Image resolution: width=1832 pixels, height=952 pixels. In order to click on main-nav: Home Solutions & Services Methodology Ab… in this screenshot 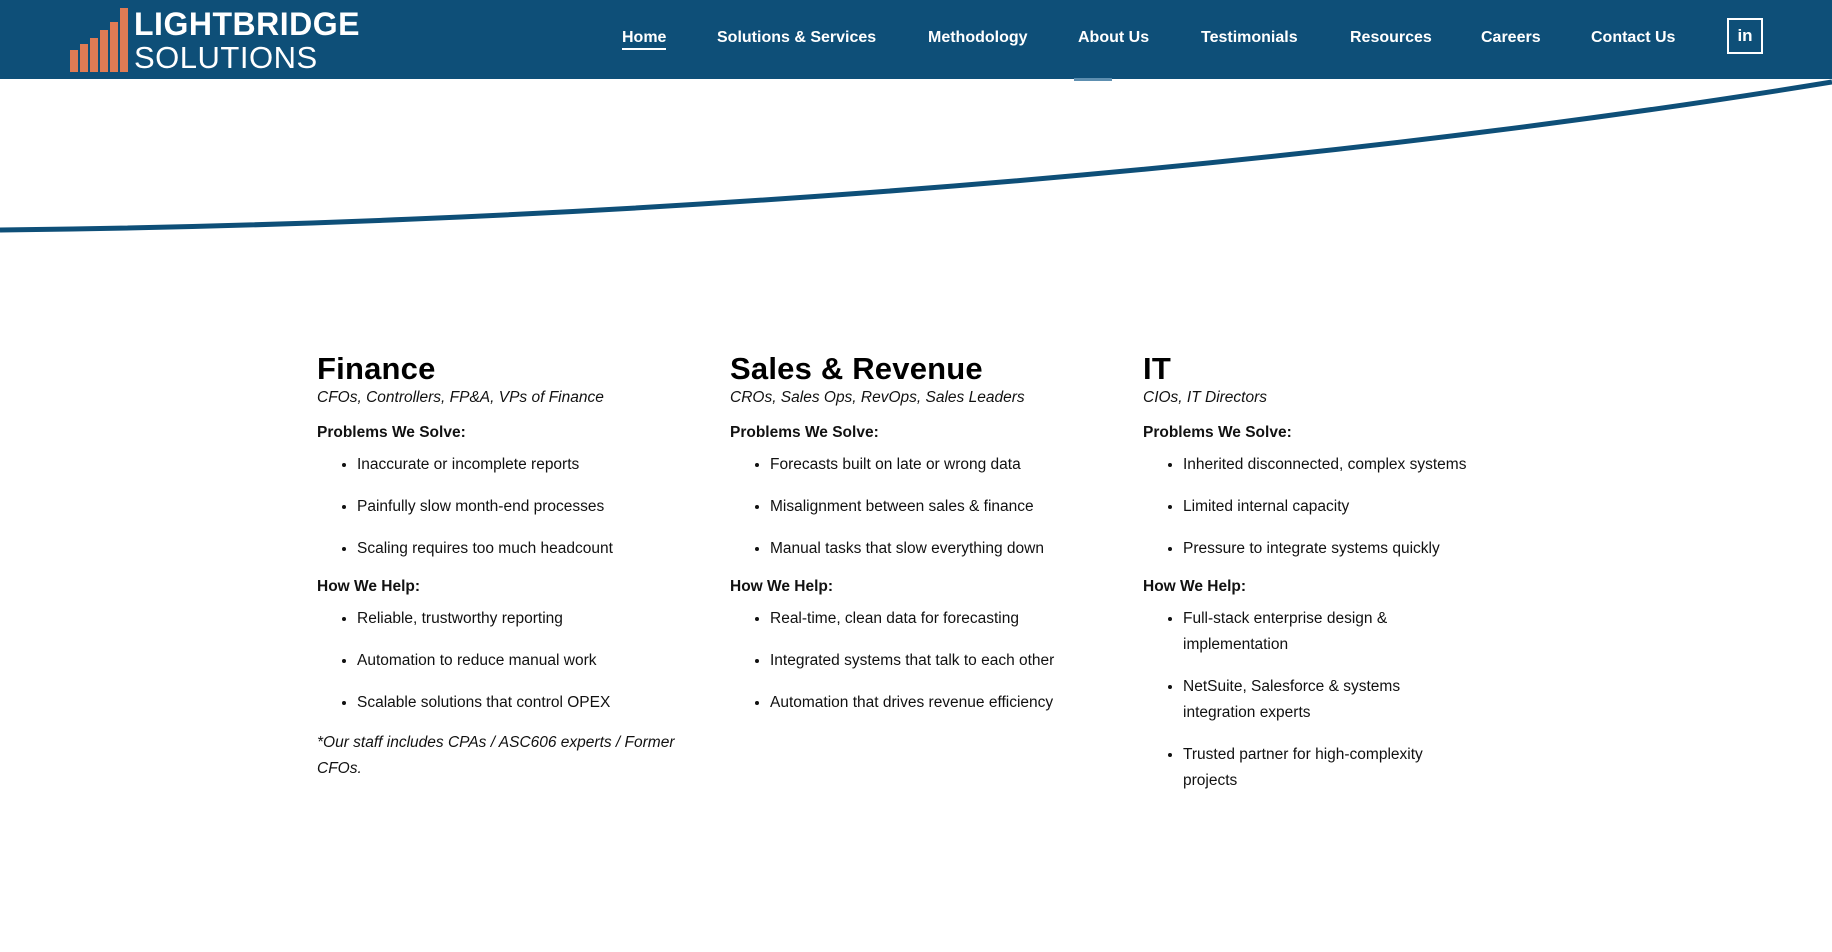, I will do `click(916, 39)`.